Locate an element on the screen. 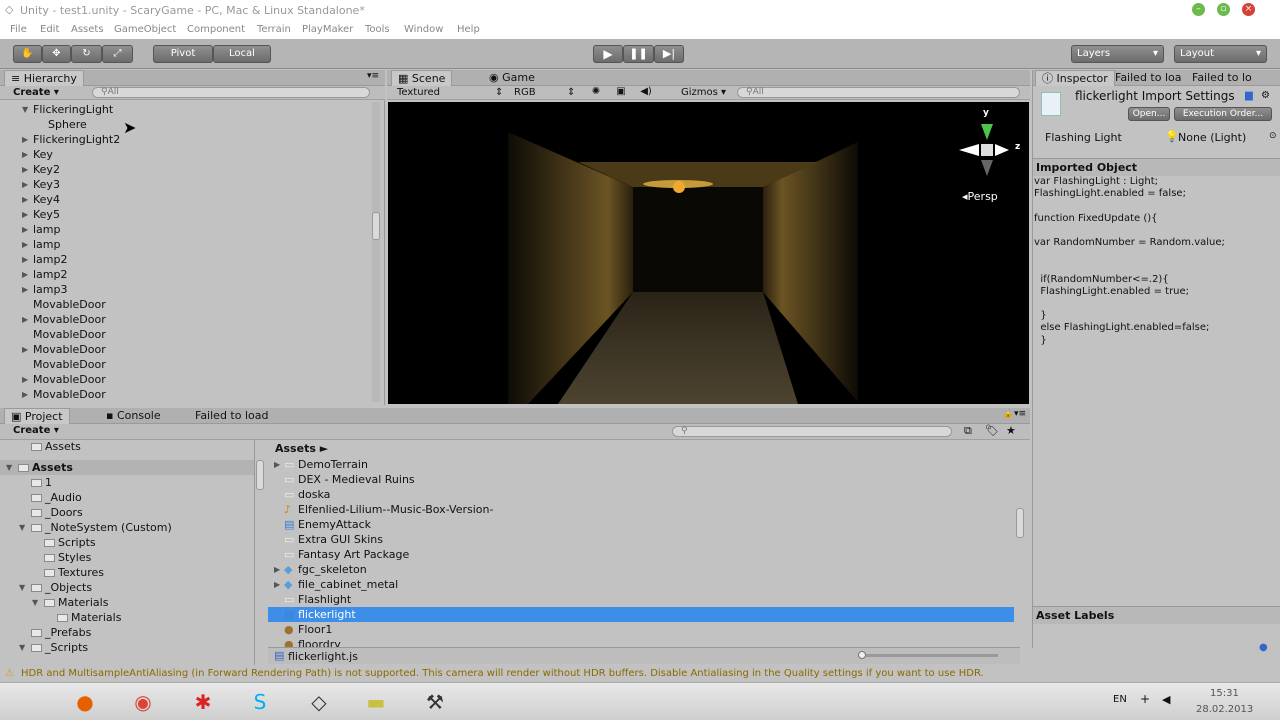 The image size is (1280, 720). asset-label-icon: ● is located at coordinates (1263, 647).